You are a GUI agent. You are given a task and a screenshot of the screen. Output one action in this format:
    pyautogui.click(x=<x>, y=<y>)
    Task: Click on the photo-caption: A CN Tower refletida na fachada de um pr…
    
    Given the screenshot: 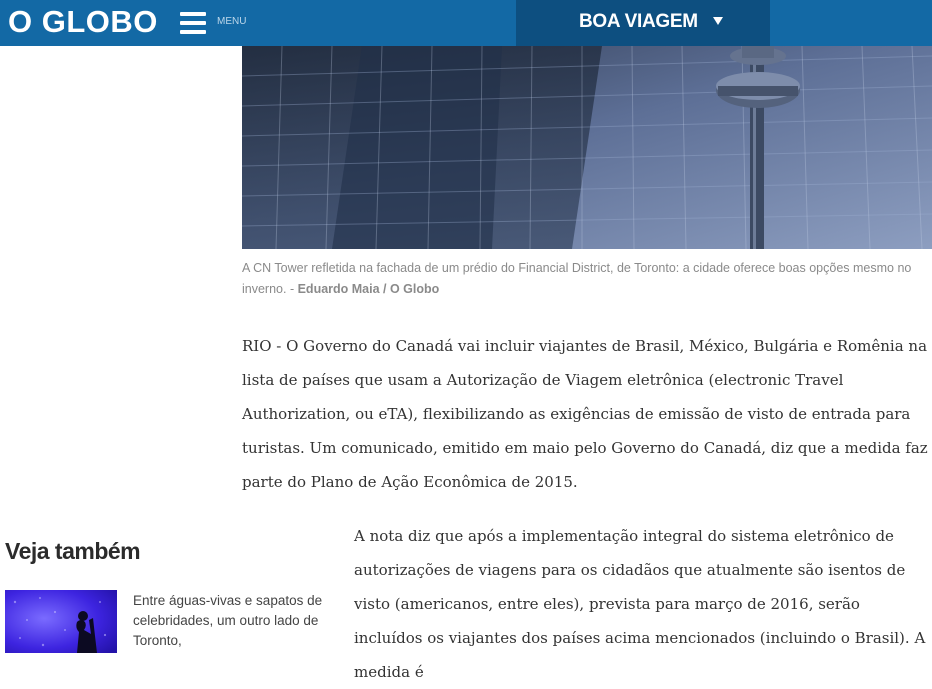 What is the action you would take?
    pyautogui.click(x=586, y=279)
    